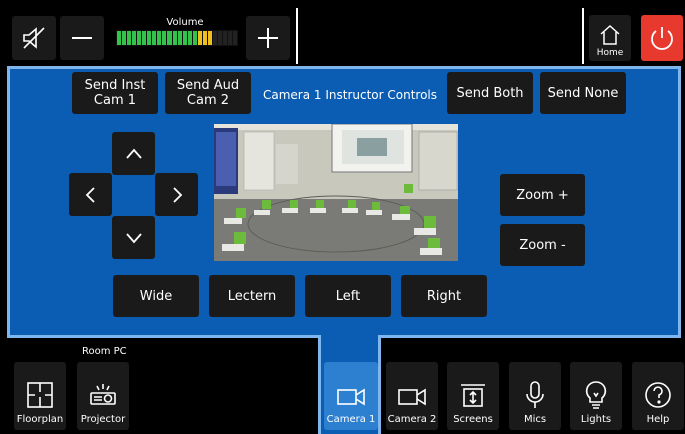 This screenshot has width=685, height=434. Describe the element at coordinates (444, 296) in the screenshot. I see `preset-right-button: Right` at that location.